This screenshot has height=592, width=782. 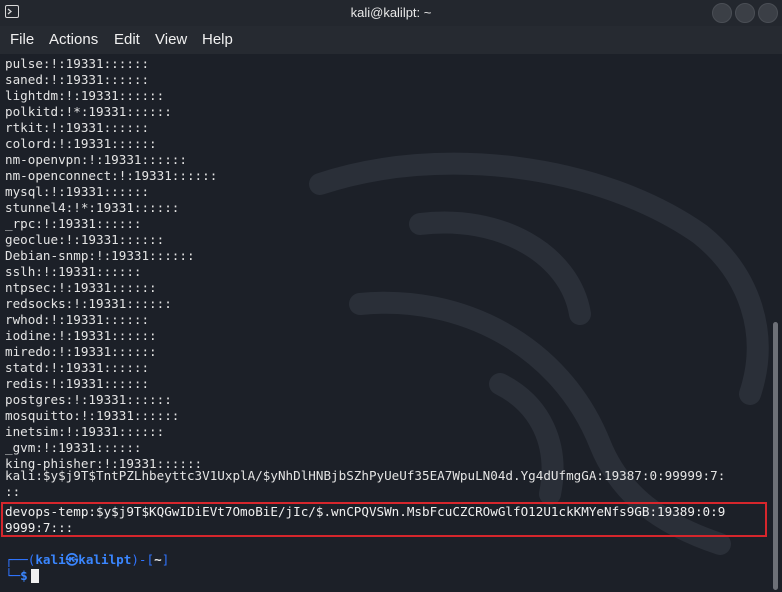 What do you see at coordinates (73, 223) in the screenshot?
I see `output-line: _rpc:!:19331::::::` at bounding box center [73, 223].